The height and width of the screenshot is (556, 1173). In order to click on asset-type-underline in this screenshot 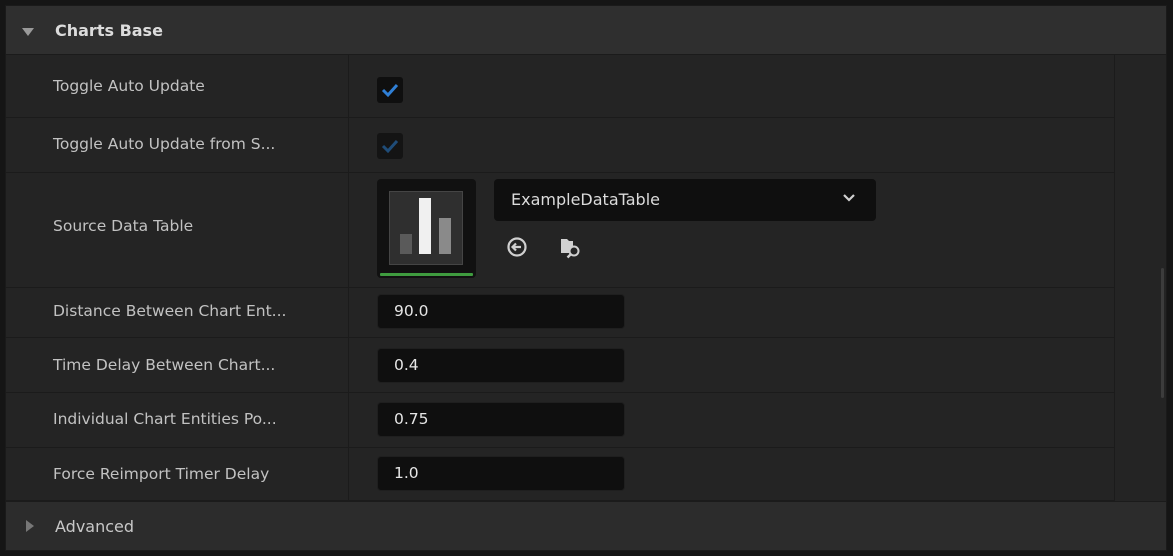, I will do `click(426, 274)`.